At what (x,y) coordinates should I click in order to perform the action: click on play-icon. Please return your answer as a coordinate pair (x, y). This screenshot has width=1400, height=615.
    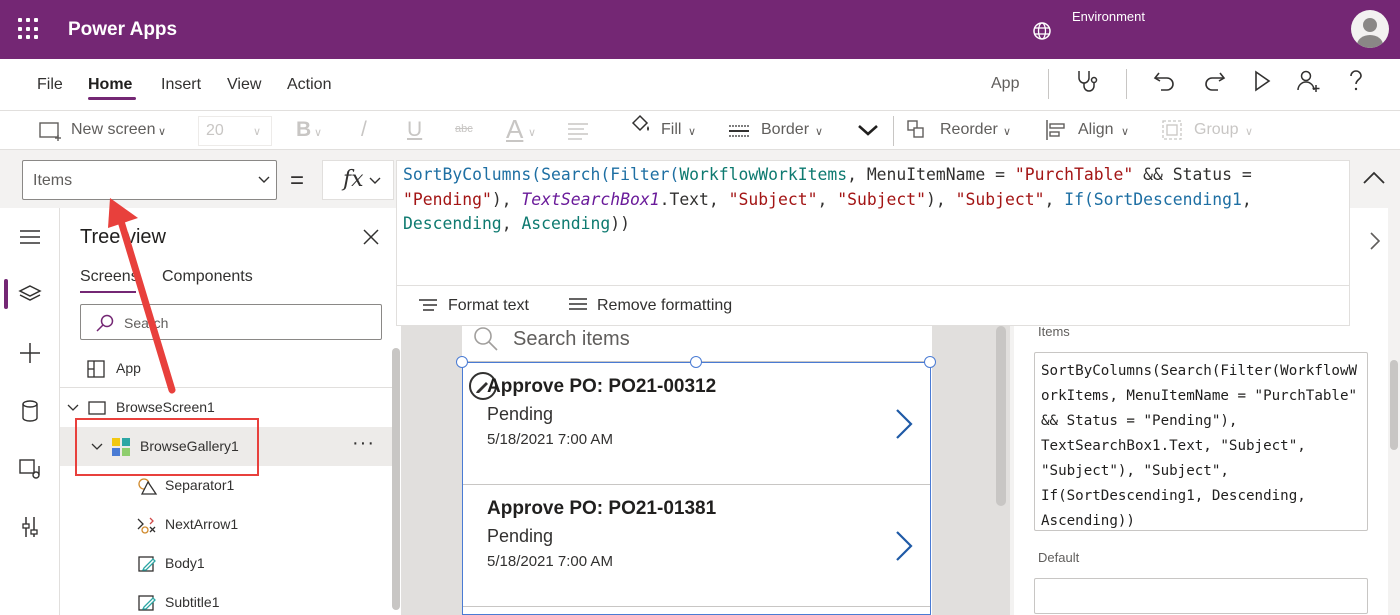
    Looking at the image, I should click on (1262, 81).